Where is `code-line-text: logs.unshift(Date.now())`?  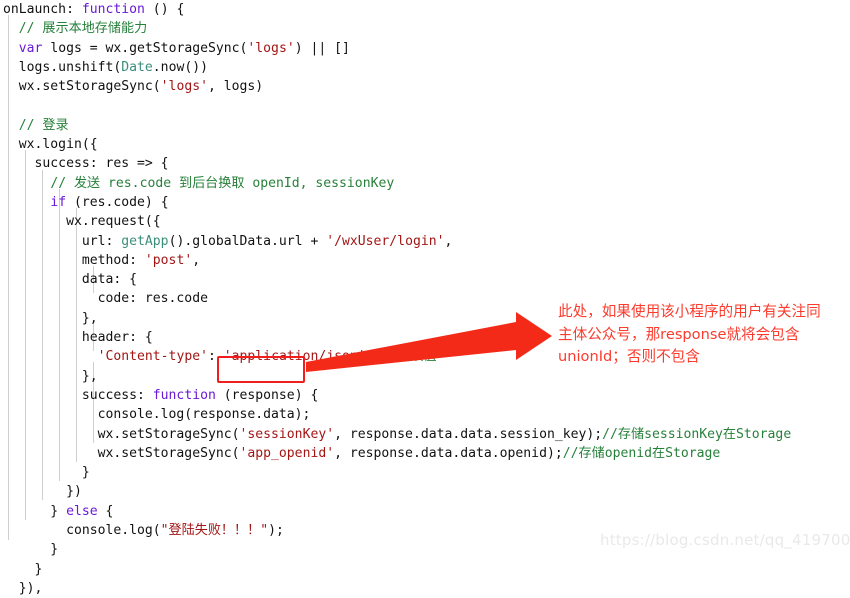
code-line-text: logs.unshift(Date.now()) is located at coordinates (105, 67).